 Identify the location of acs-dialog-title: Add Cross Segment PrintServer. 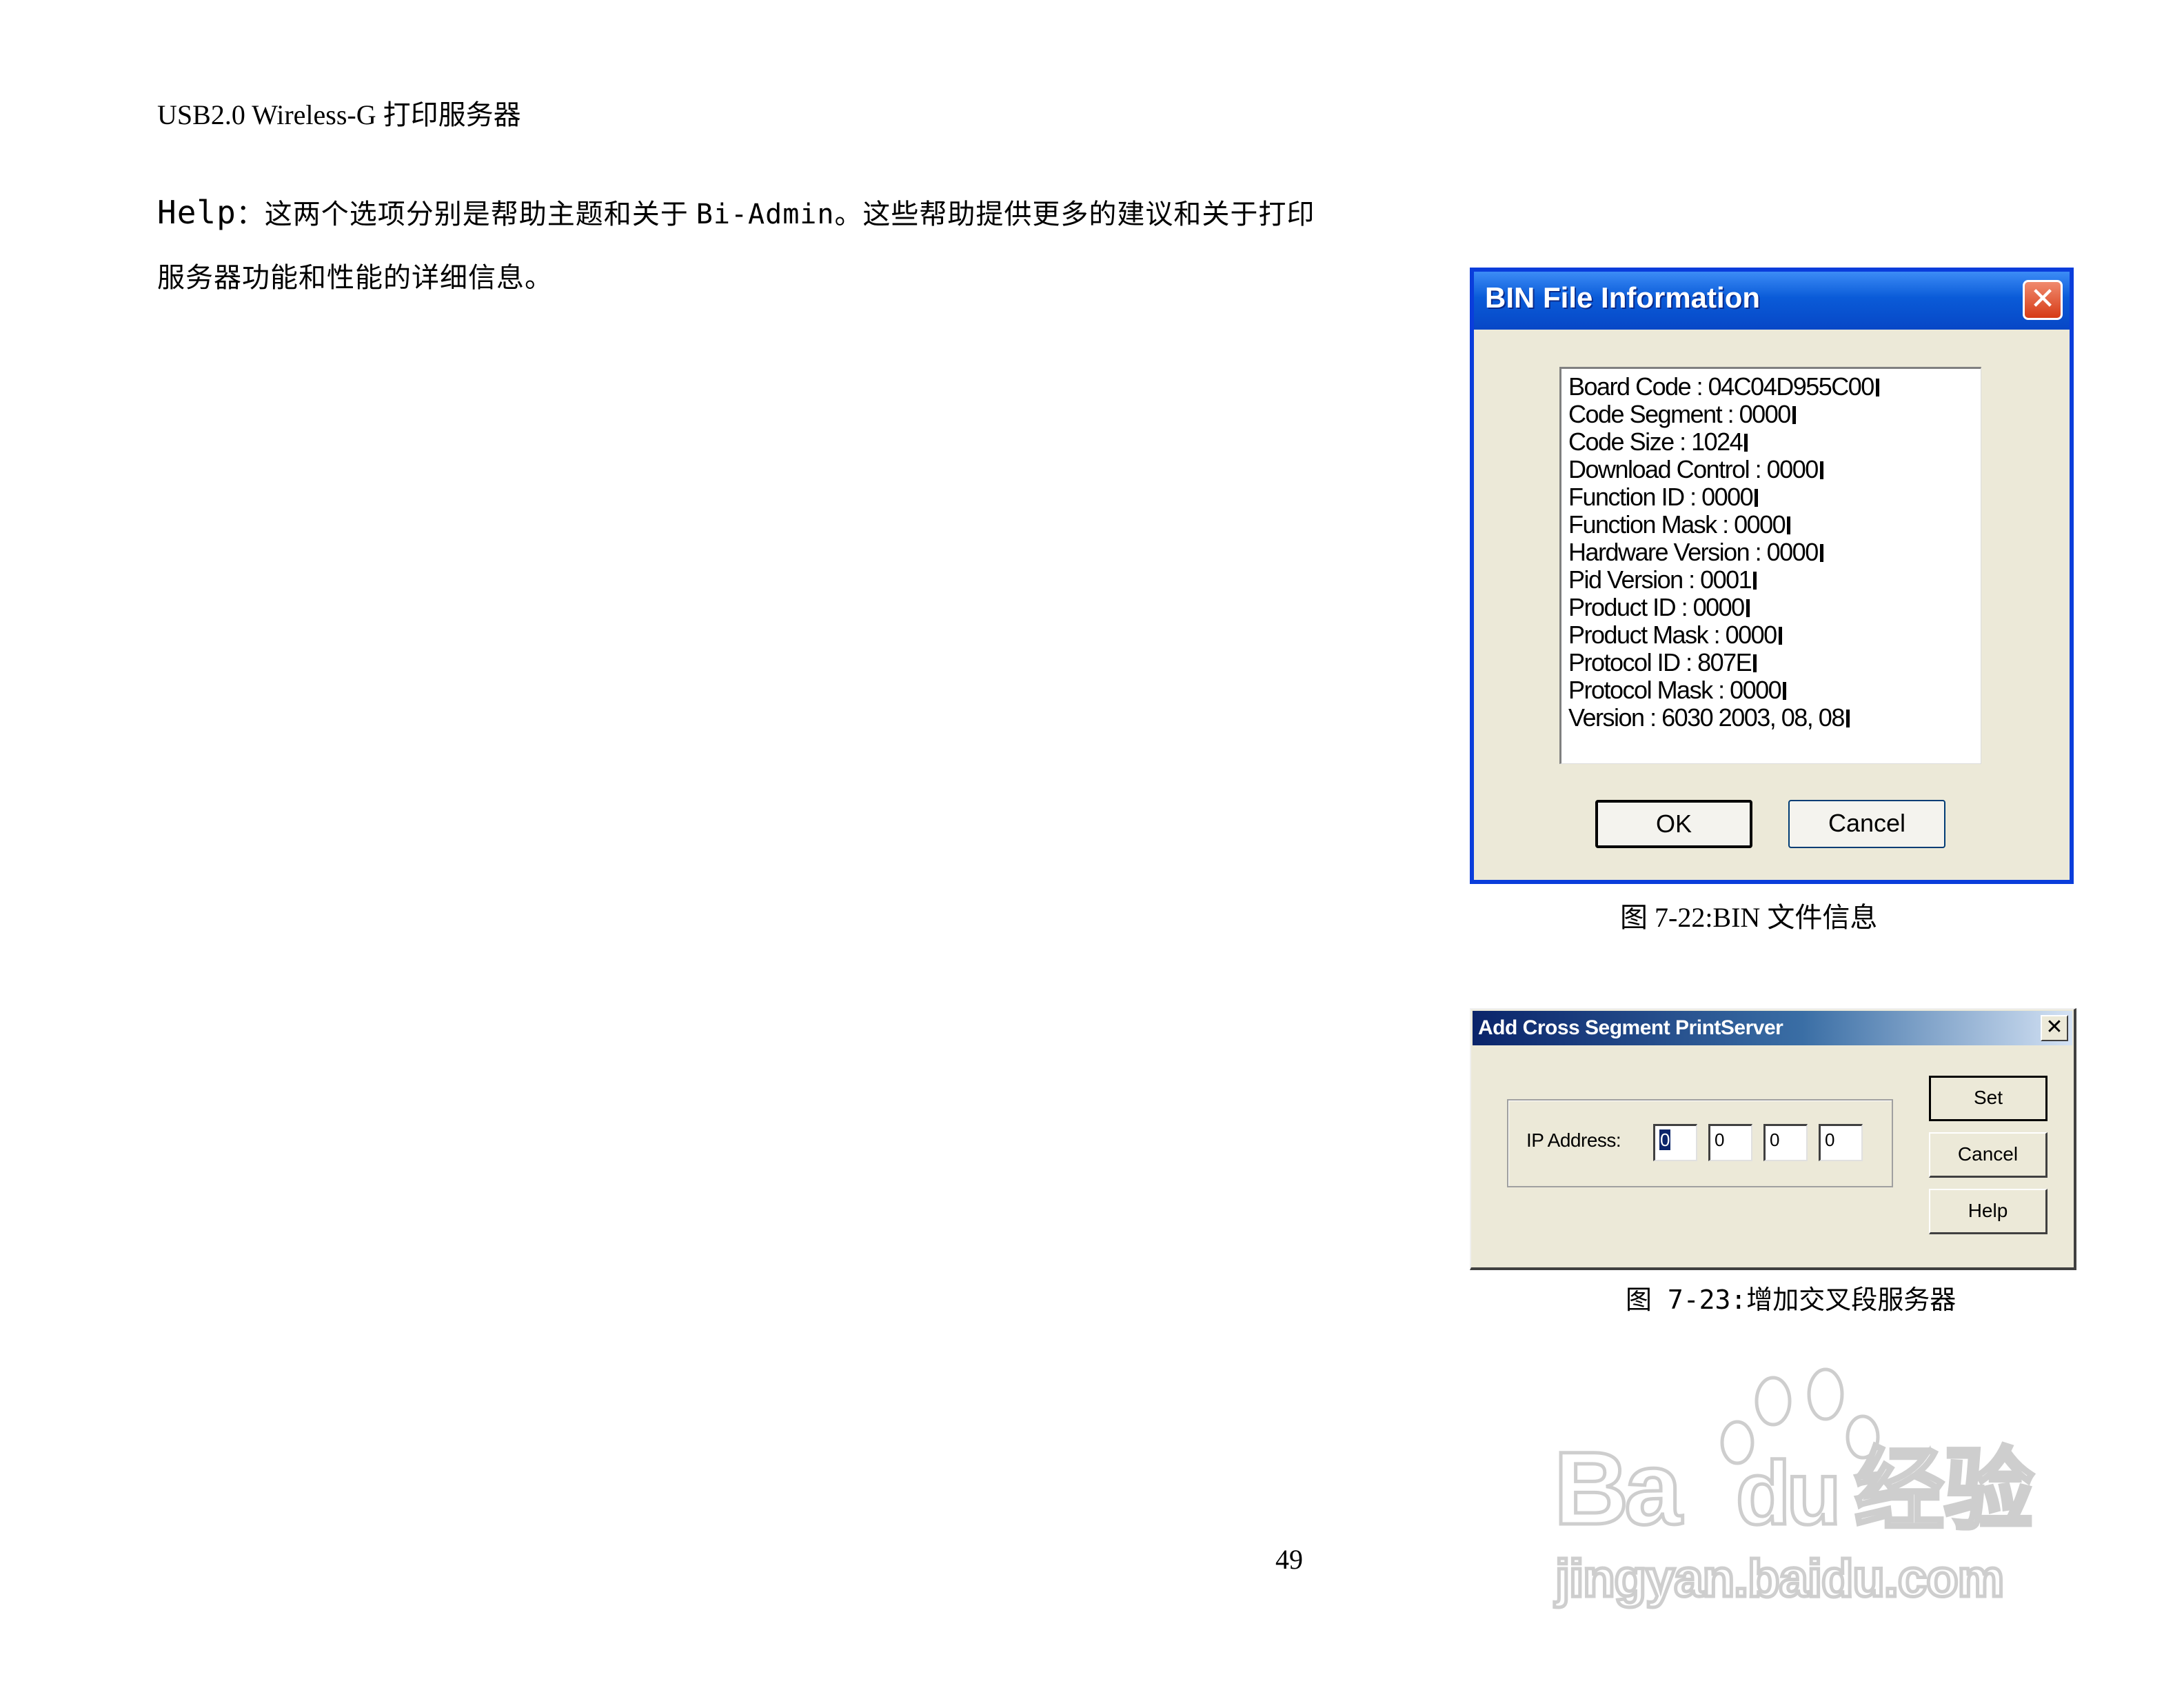
(1631, 1027).